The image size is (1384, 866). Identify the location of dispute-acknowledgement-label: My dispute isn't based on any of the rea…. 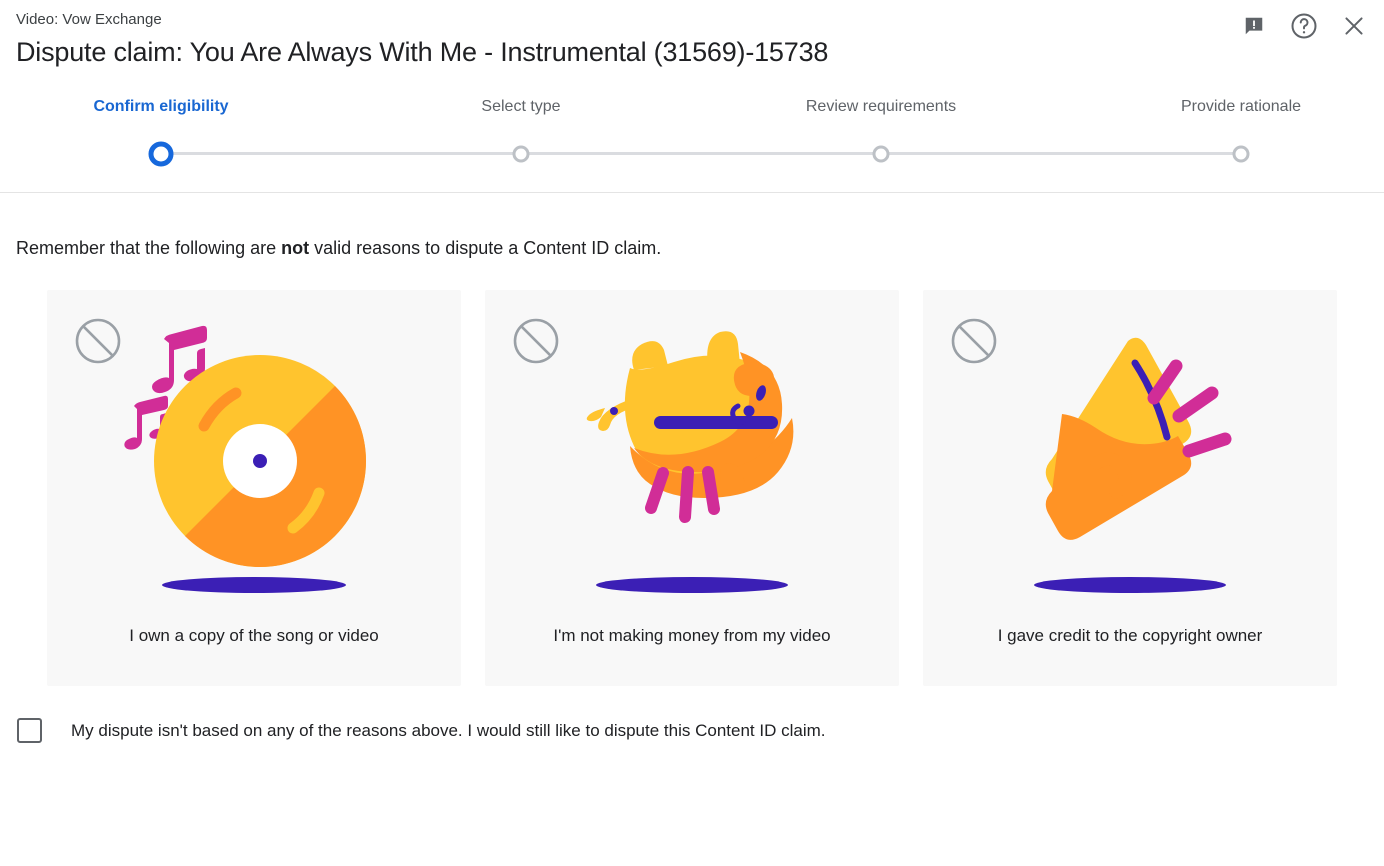
(448, 731).